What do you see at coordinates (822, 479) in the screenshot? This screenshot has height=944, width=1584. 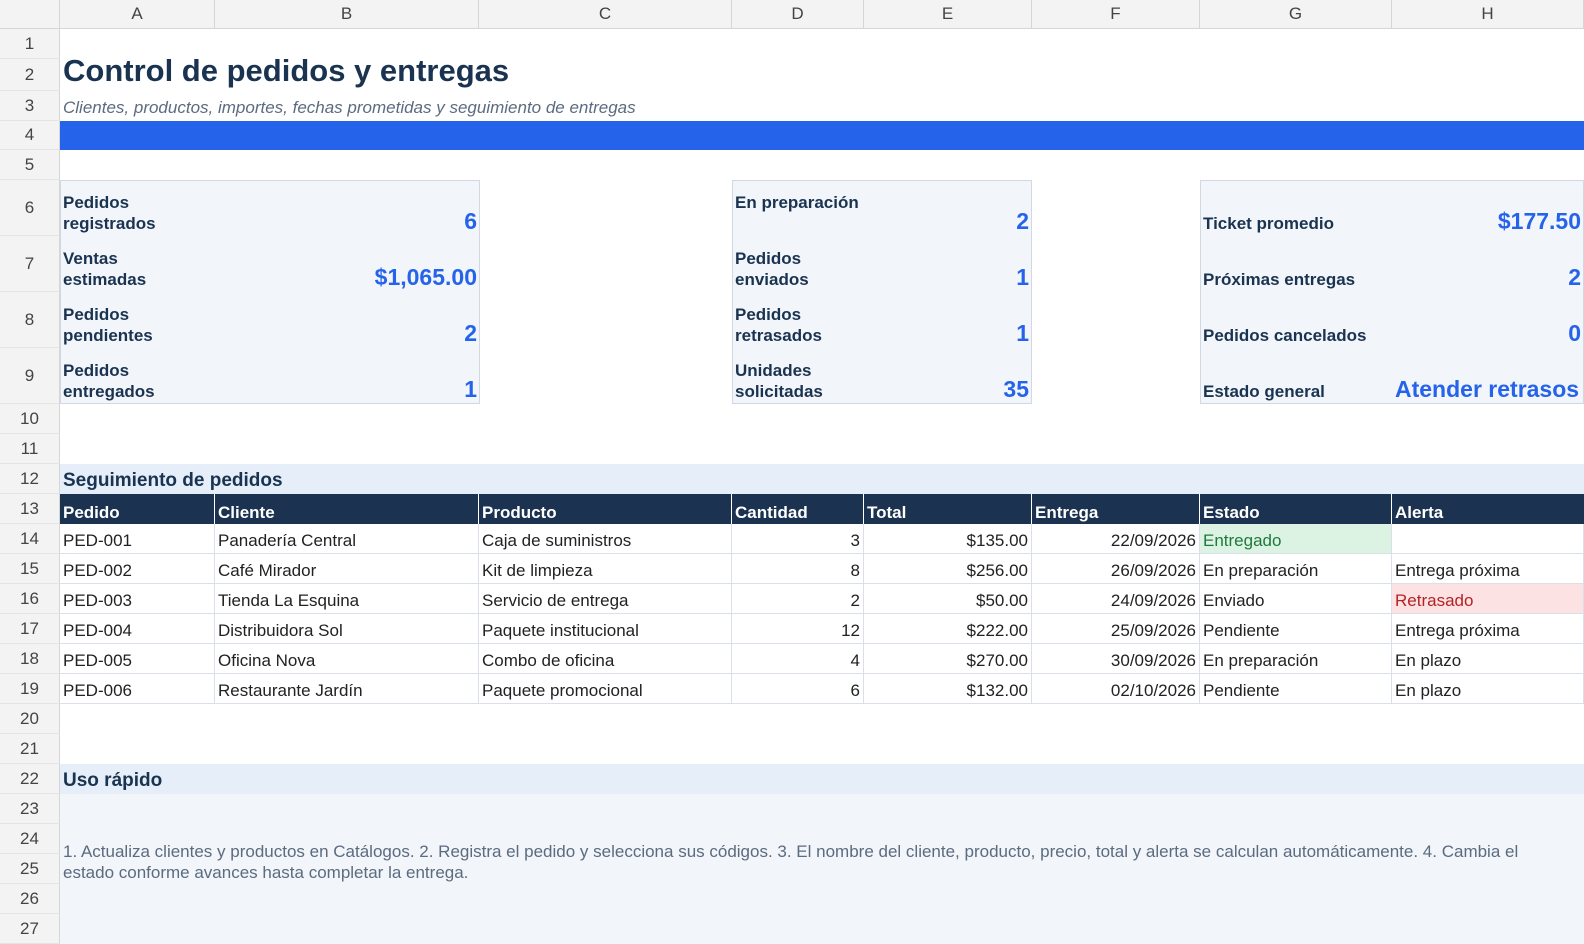 I see `section-title-orders: Seguimiento de pedidos` at bounding box center [822, 479].